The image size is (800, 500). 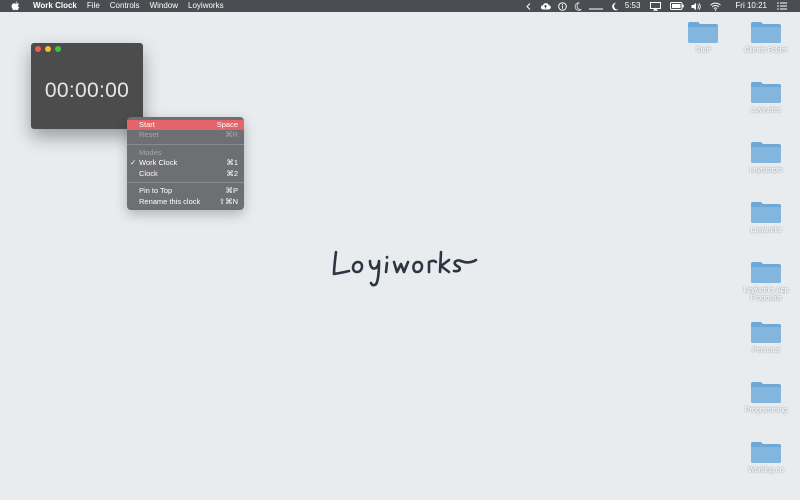 I want to click on desktop-folder-working-on: Working on, so click(x=766, y=457).